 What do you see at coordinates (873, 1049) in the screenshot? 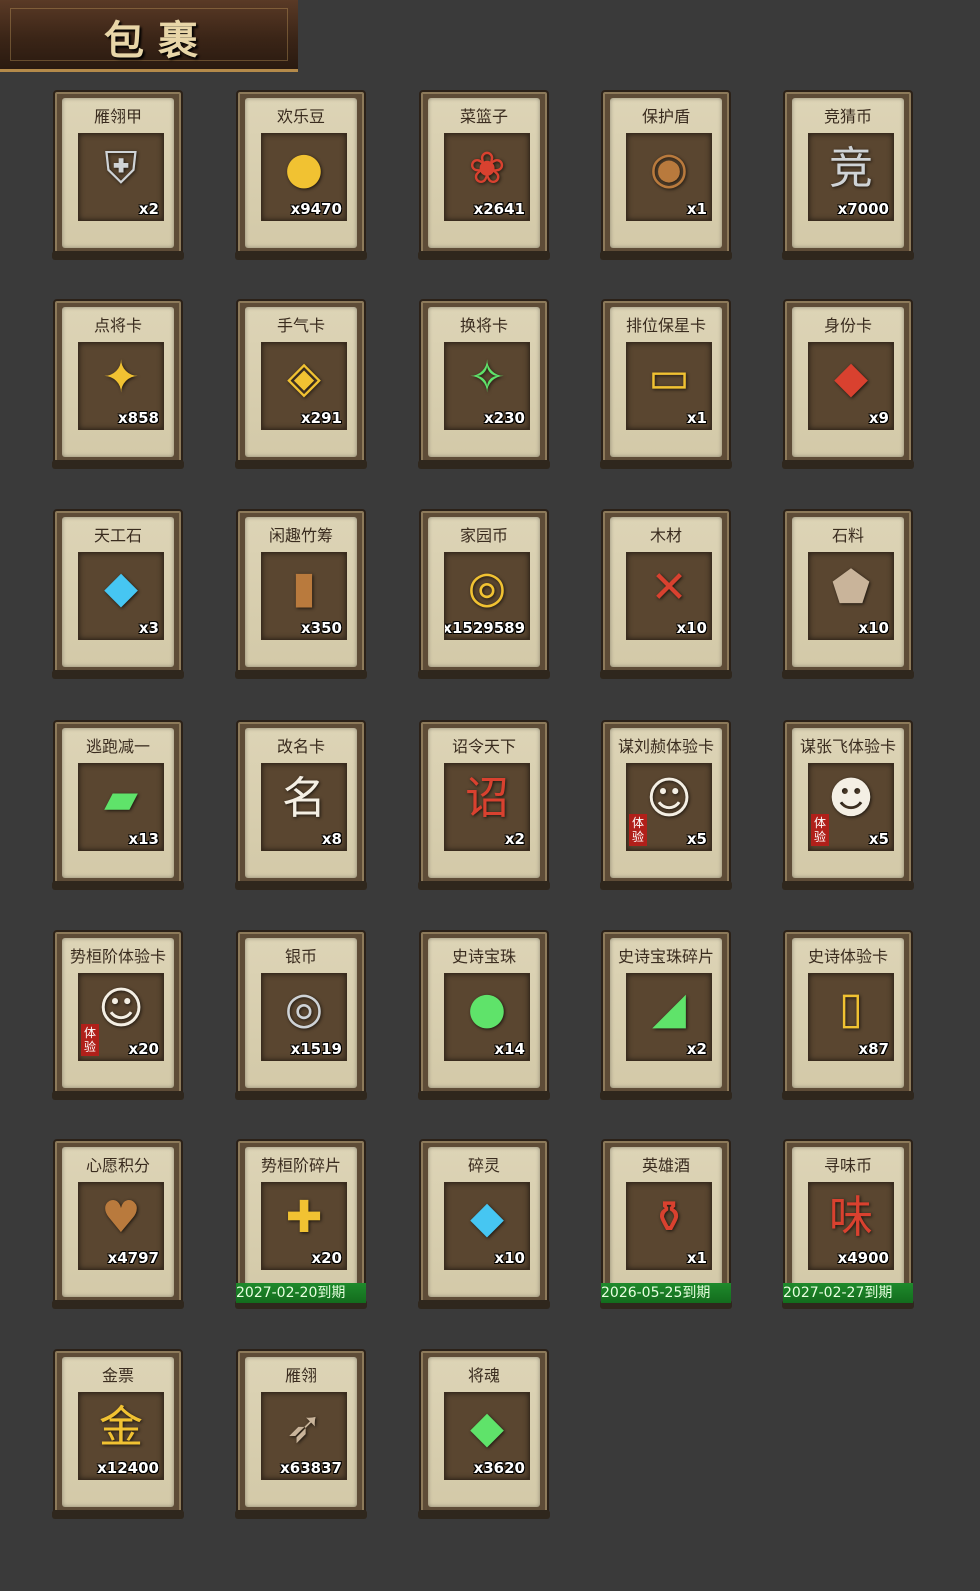
I see `item-quantity: x87` at bounding box center [873, 1049].